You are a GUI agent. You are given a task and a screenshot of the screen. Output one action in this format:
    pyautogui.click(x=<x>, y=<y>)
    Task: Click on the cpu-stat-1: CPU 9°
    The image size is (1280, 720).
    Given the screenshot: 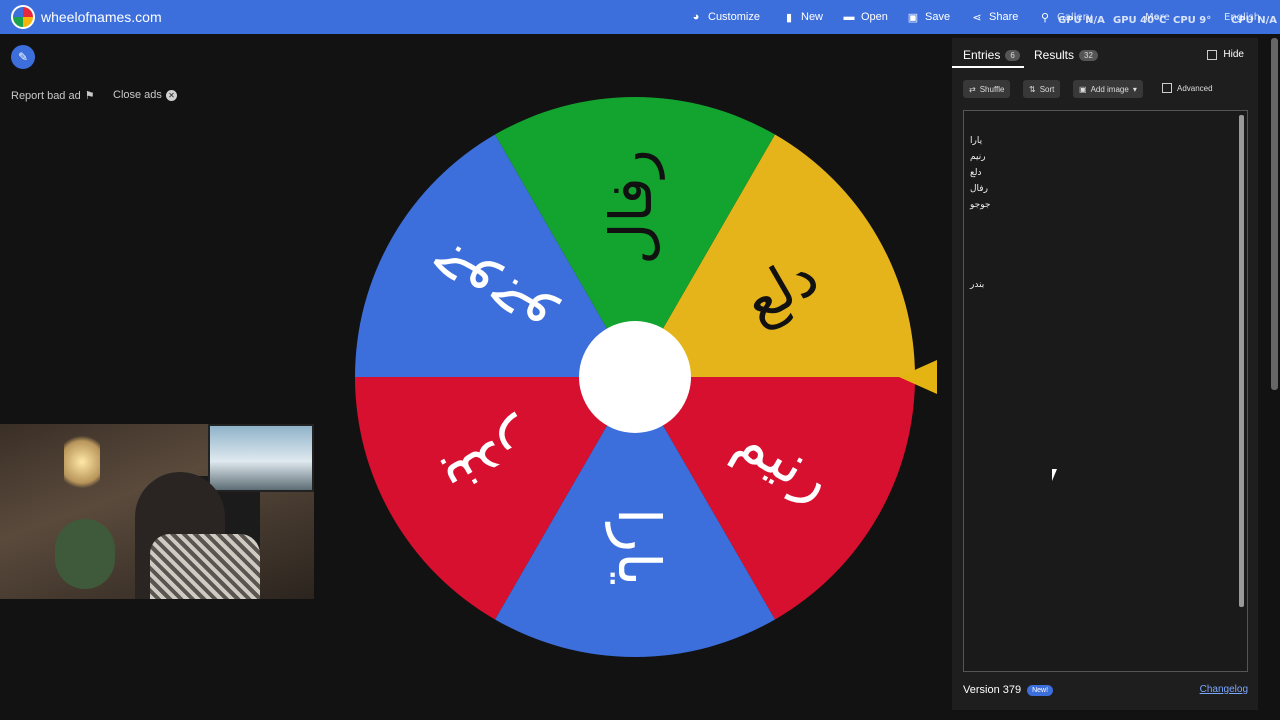 What is the action you would take?
    pyautogui.click(x=1192, y=20)
    